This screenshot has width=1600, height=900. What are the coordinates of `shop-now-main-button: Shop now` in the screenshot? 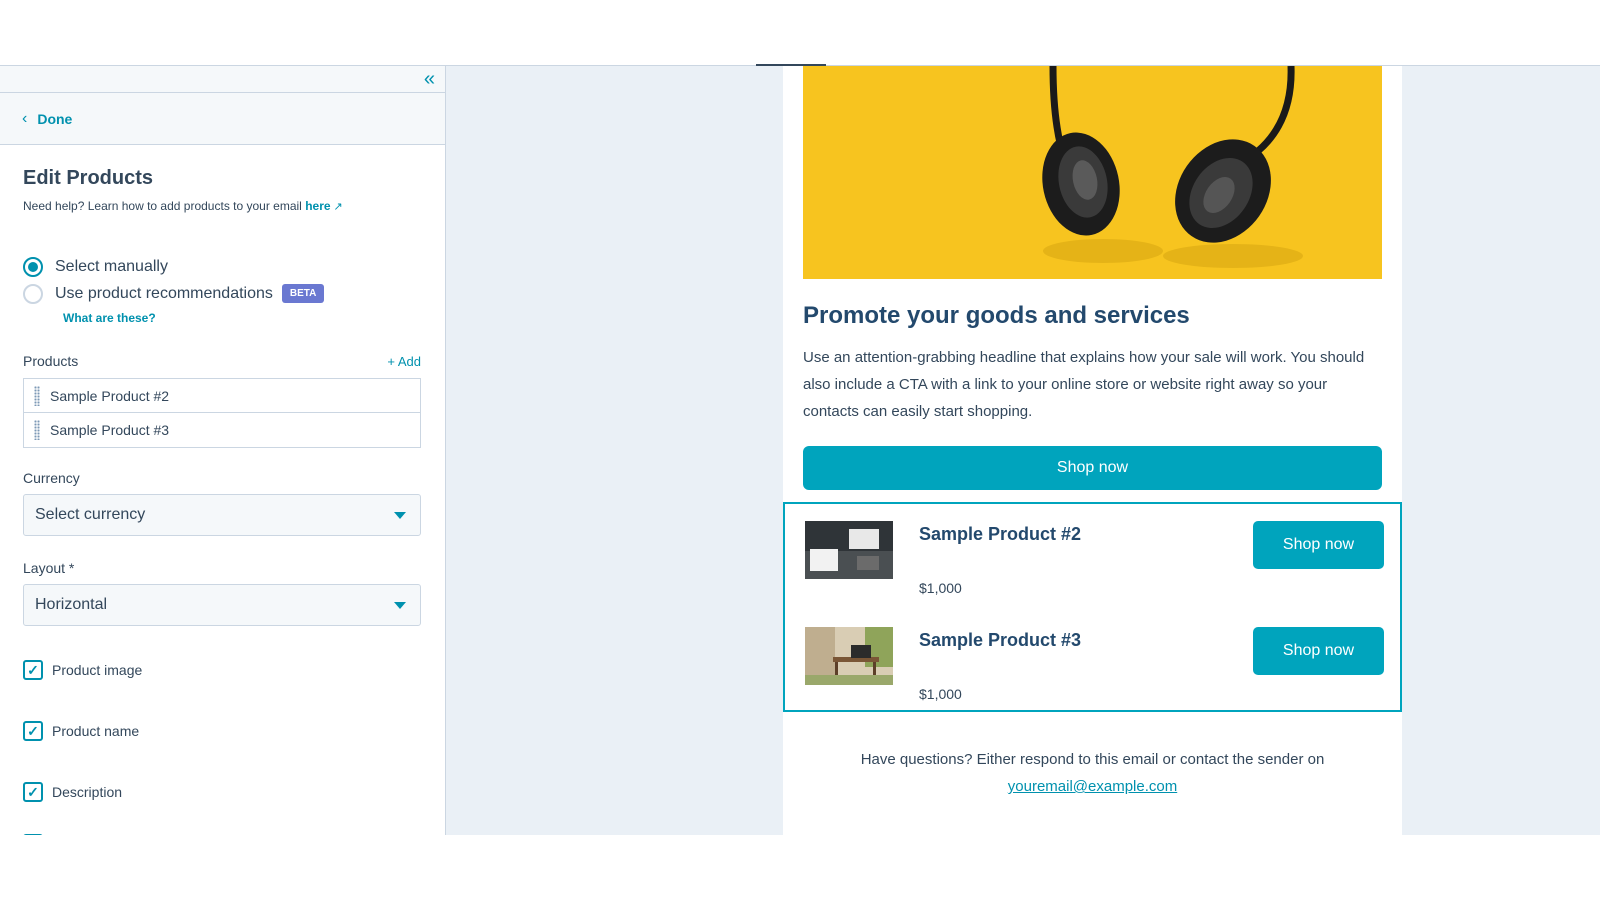 It's located at (1092, 468).